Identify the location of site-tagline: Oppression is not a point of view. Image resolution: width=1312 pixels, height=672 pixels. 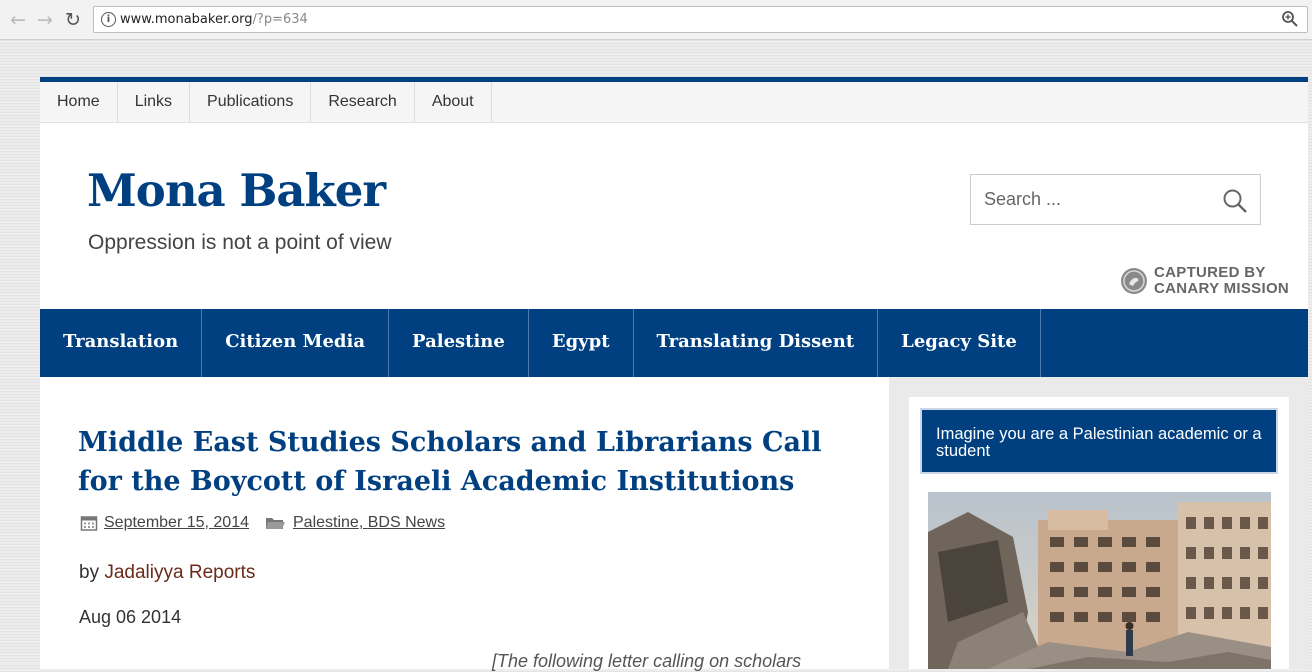
(240, 242).